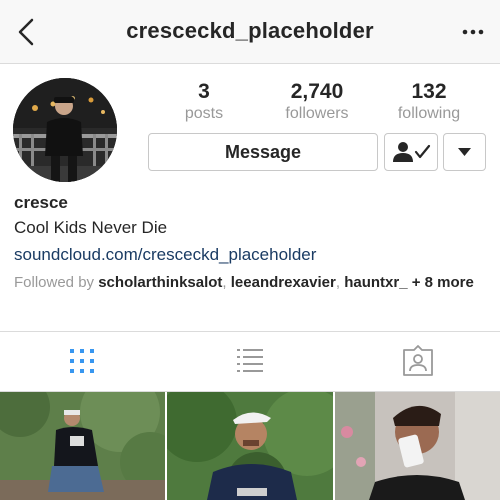  I want to click on person-check-icon, so click(412, 152).